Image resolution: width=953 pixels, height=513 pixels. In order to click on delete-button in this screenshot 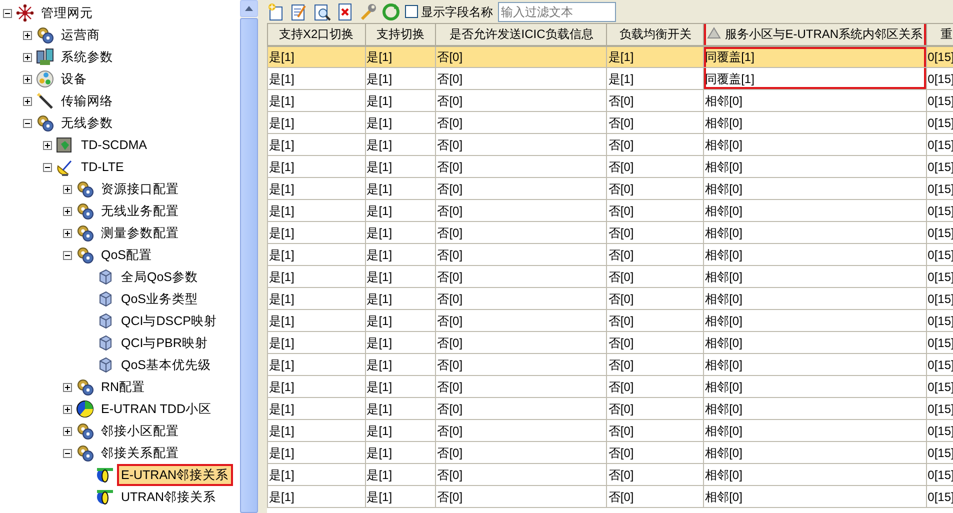, I will do `click(345, 11)`.